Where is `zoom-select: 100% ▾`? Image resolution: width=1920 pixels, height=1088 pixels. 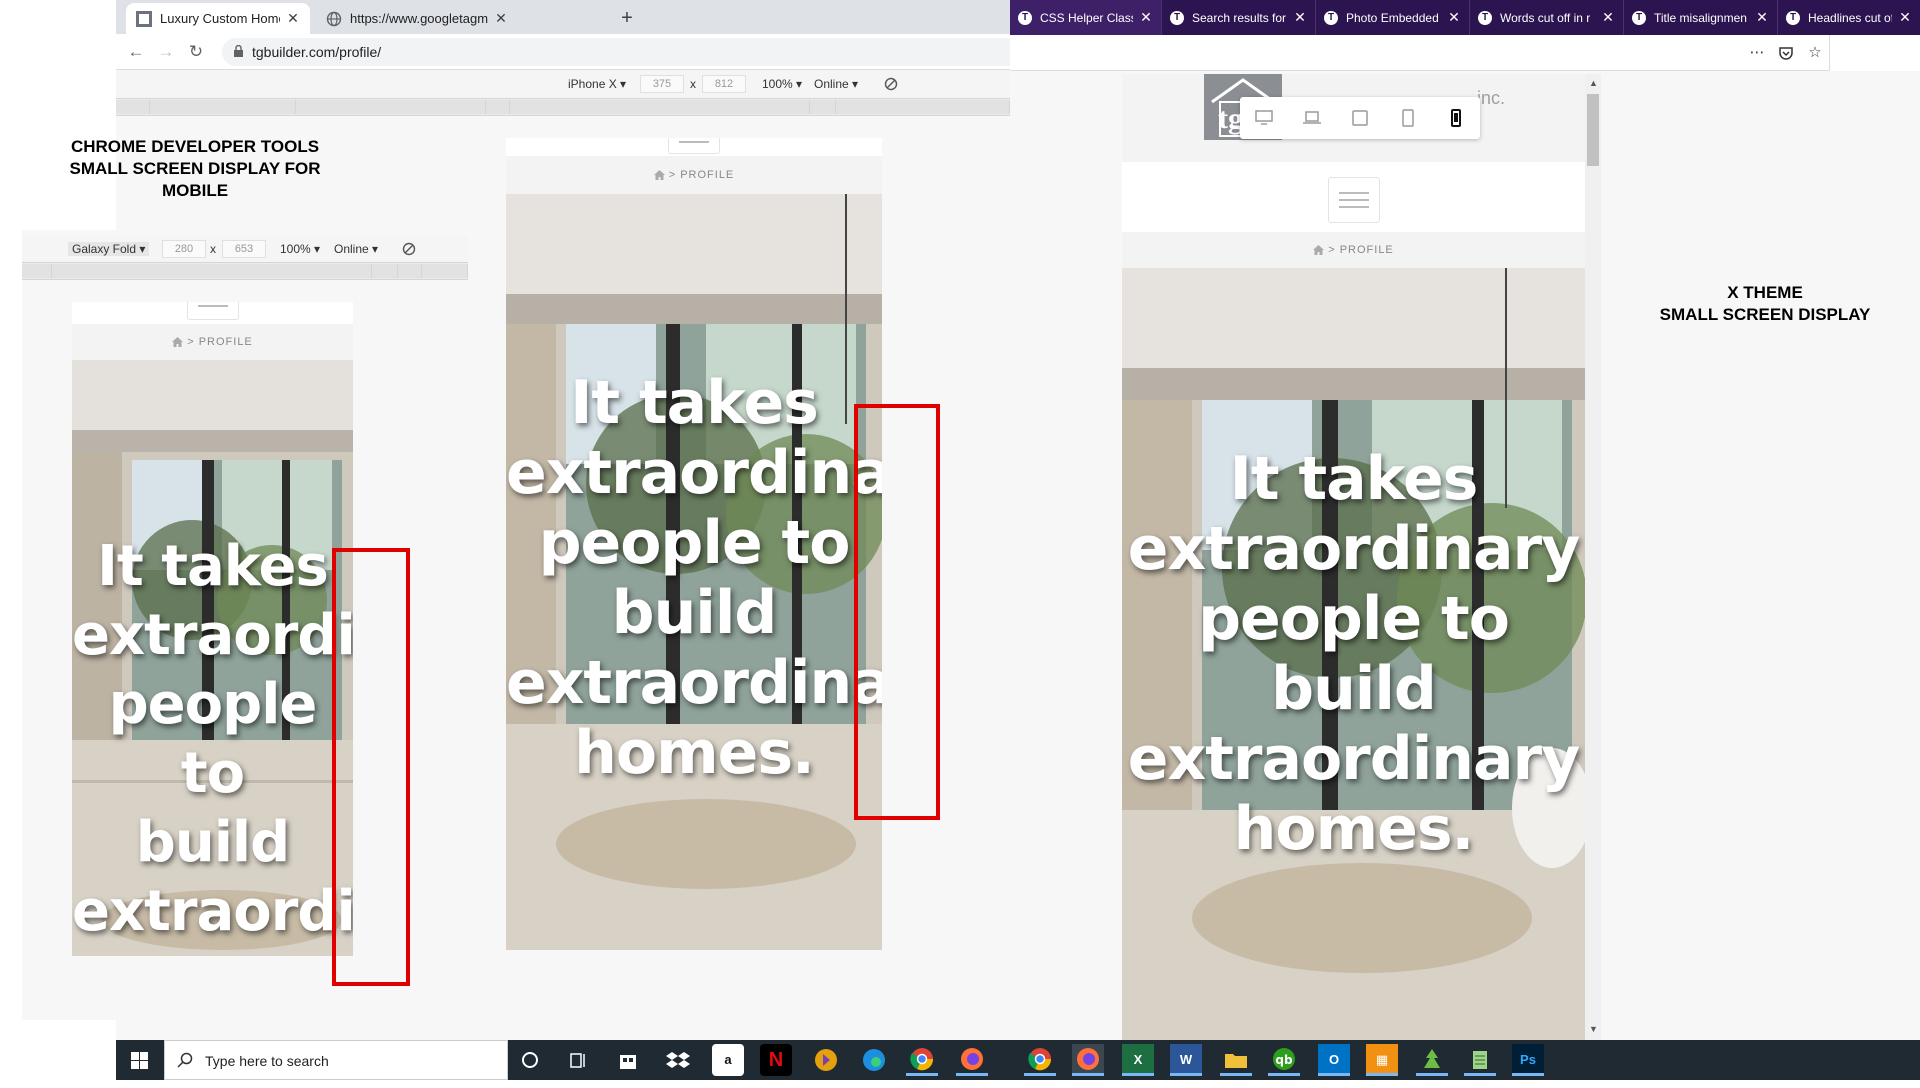
zoom-select: 100% ▾ is located at coordinates (782, 84).